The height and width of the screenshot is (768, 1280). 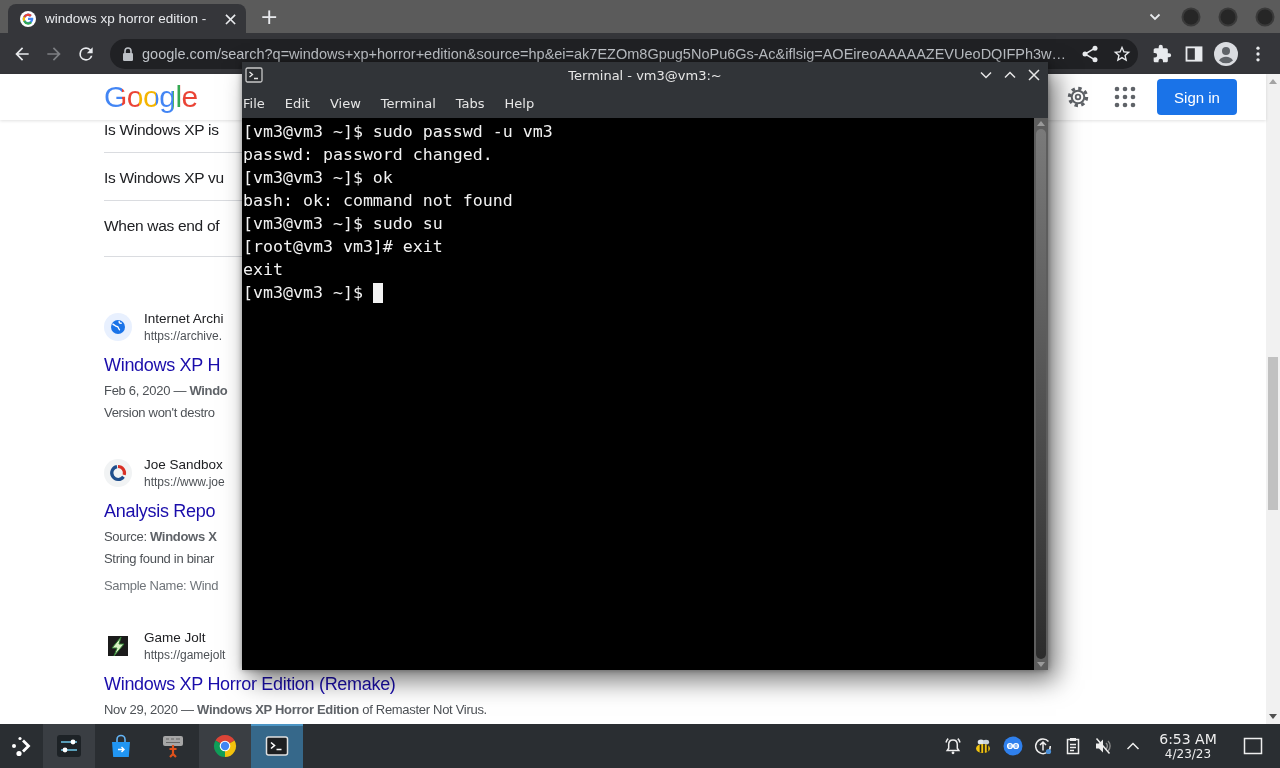 I want to click on snippet-text: Source: Windows X, so click(x=160, y=537).